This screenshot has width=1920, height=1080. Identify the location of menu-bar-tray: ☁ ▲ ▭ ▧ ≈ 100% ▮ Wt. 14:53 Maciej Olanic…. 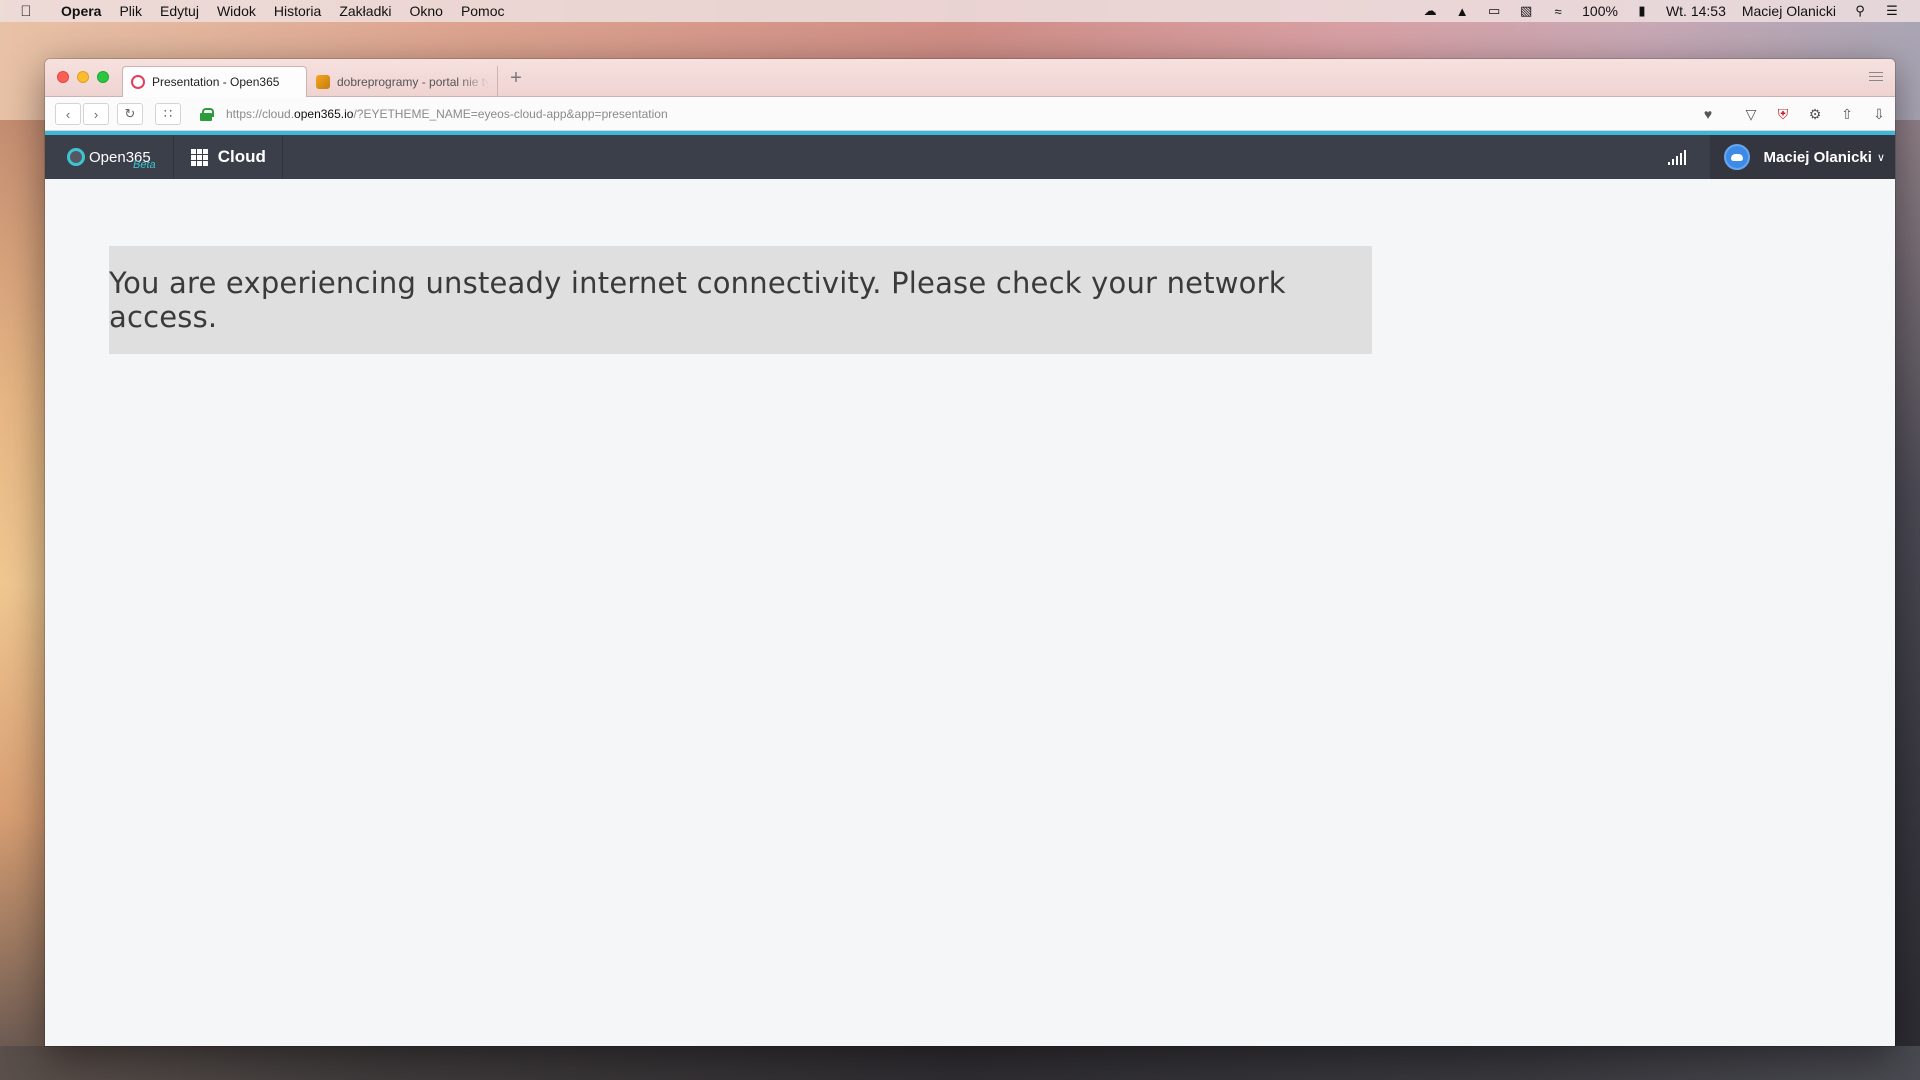
(1667, 11).